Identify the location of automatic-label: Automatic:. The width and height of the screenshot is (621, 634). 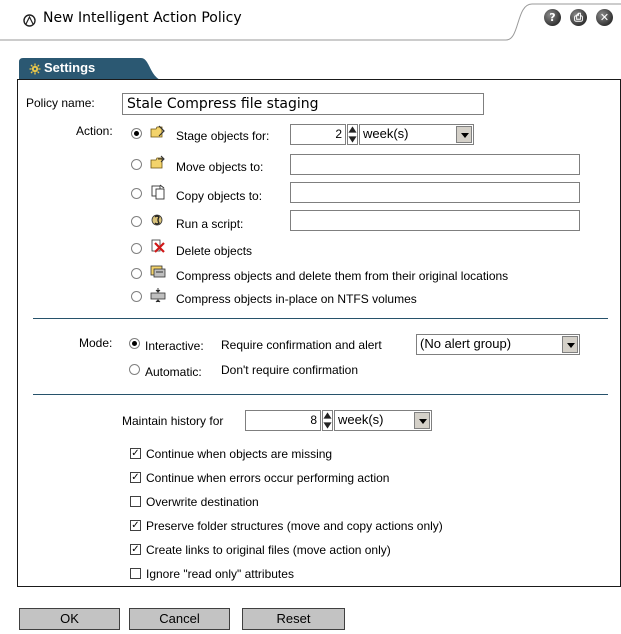
(173, 372).